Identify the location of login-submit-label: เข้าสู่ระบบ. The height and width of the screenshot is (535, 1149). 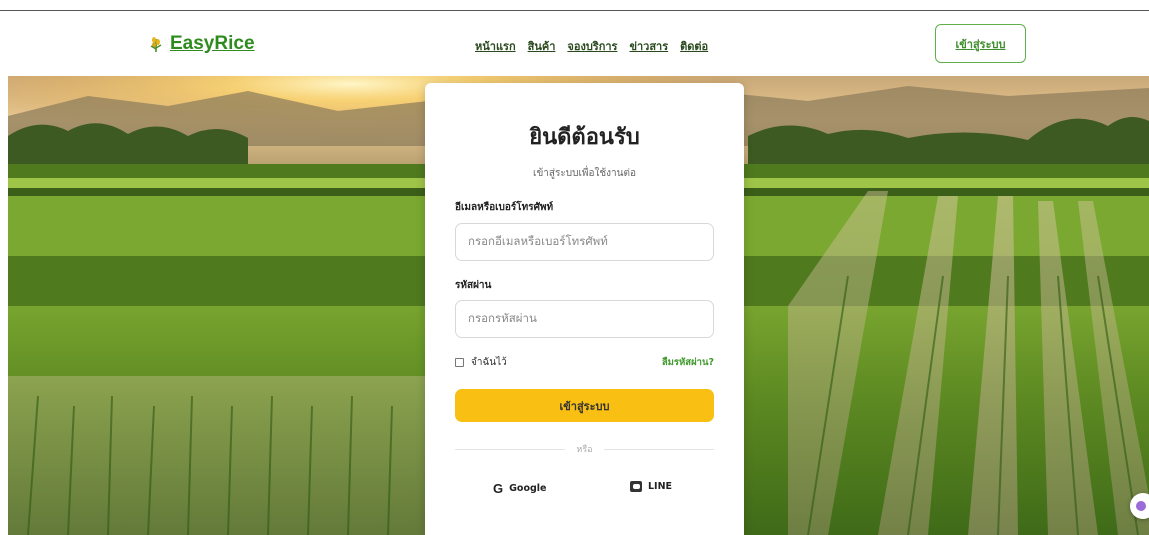
(584, 406).